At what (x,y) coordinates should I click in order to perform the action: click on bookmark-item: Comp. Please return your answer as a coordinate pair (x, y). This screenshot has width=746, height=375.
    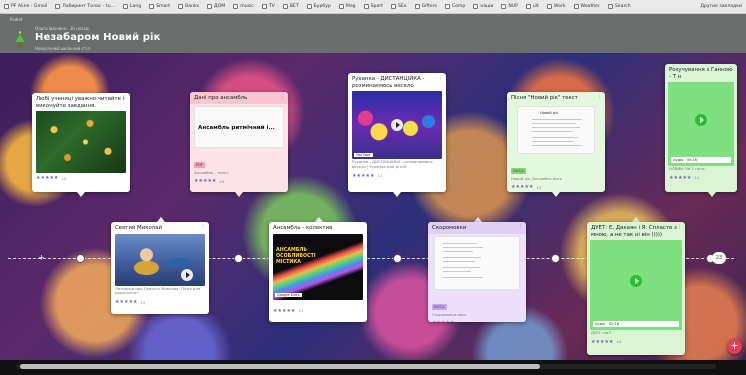
    Looking at the image, I should click on (455, 6).